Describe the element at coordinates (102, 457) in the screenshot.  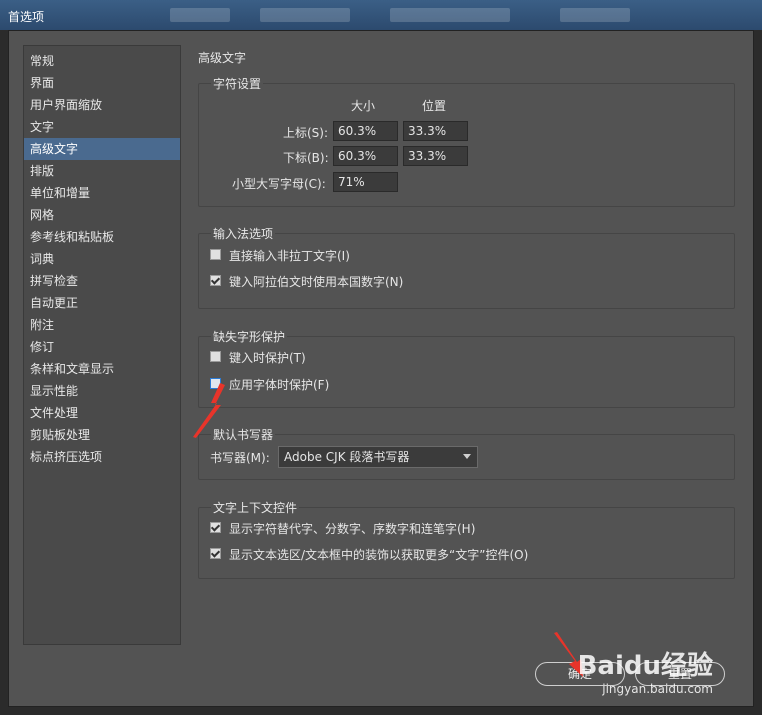
I see `sidebar-item: 标点挤压选项` at that location.